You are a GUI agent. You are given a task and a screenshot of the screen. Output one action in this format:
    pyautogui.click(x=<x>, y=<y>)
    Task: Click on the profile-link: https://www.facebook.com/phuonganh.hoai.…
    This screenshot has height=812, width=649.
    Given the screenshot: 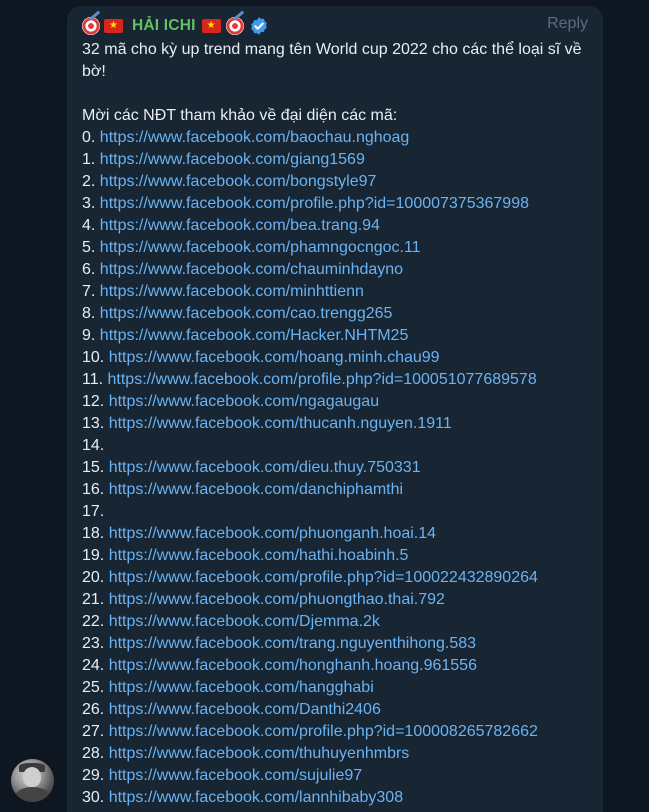 What is the action you would take?
    pyautogui.click(x=272, y=533)
    